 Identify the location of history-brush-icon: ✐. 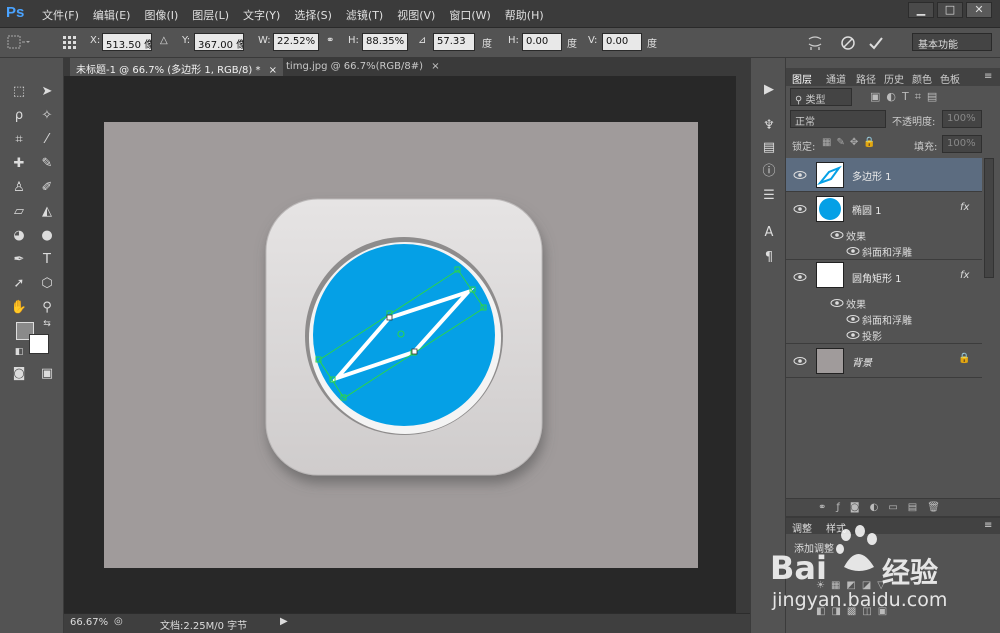
(47, 188).